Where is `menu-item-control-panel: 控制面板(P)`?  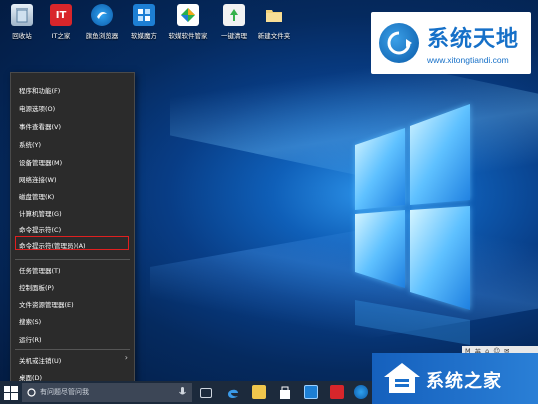
menu-item-control-panel: 控制面板(P) is located at coordinates (36, 287).